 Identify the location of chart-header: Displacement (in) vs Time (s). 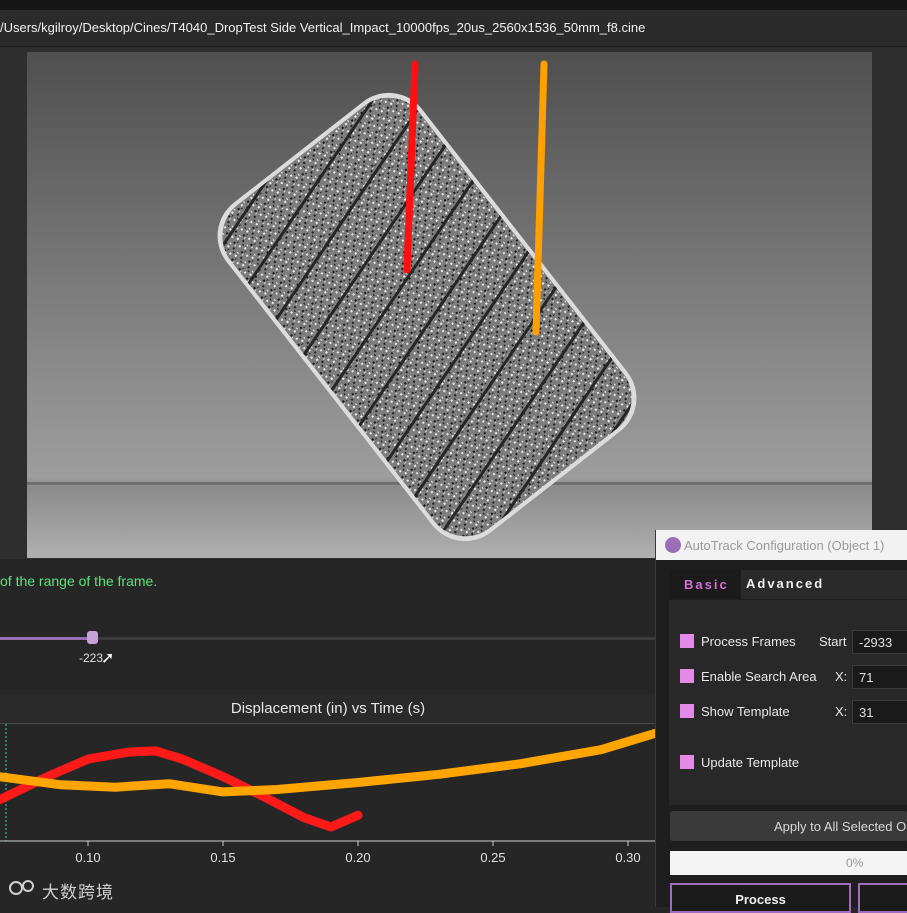
(328, 709).